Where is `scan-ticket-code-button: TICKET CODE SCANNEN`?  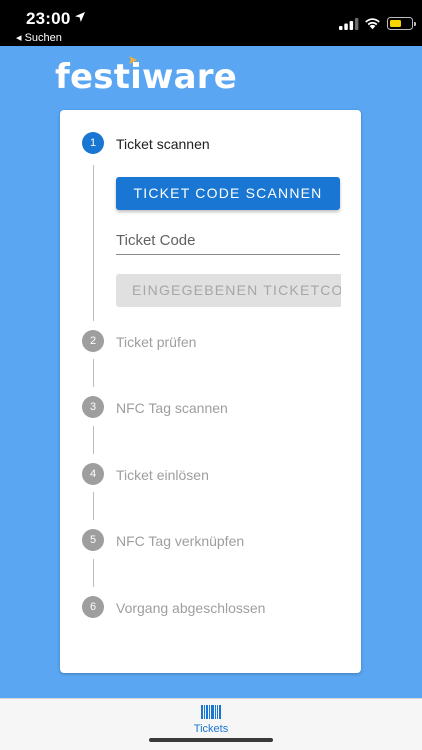 scan-ticket-code-button: TICKET CODE SCANNEN is located at coordinates (228, 193).